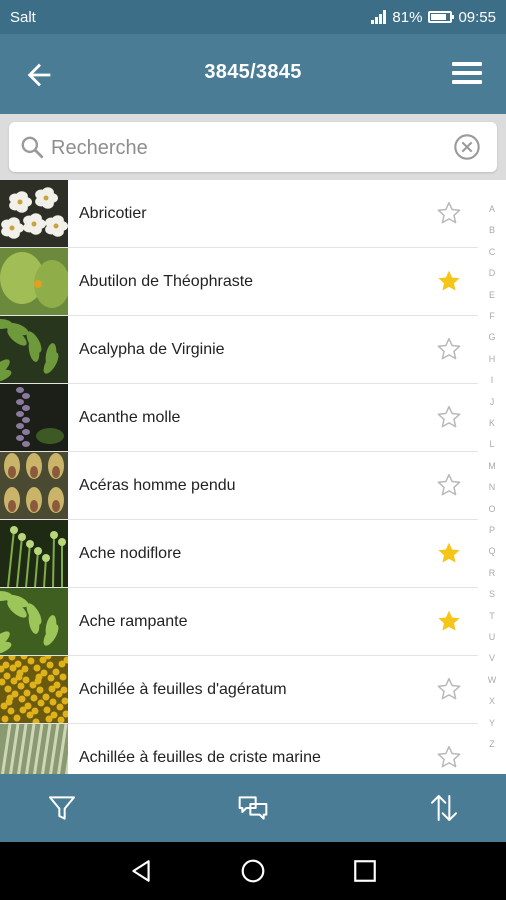 This screenshot has width=506, height=900. I want to click on alphabet-letter: Z, so click(492, 744).